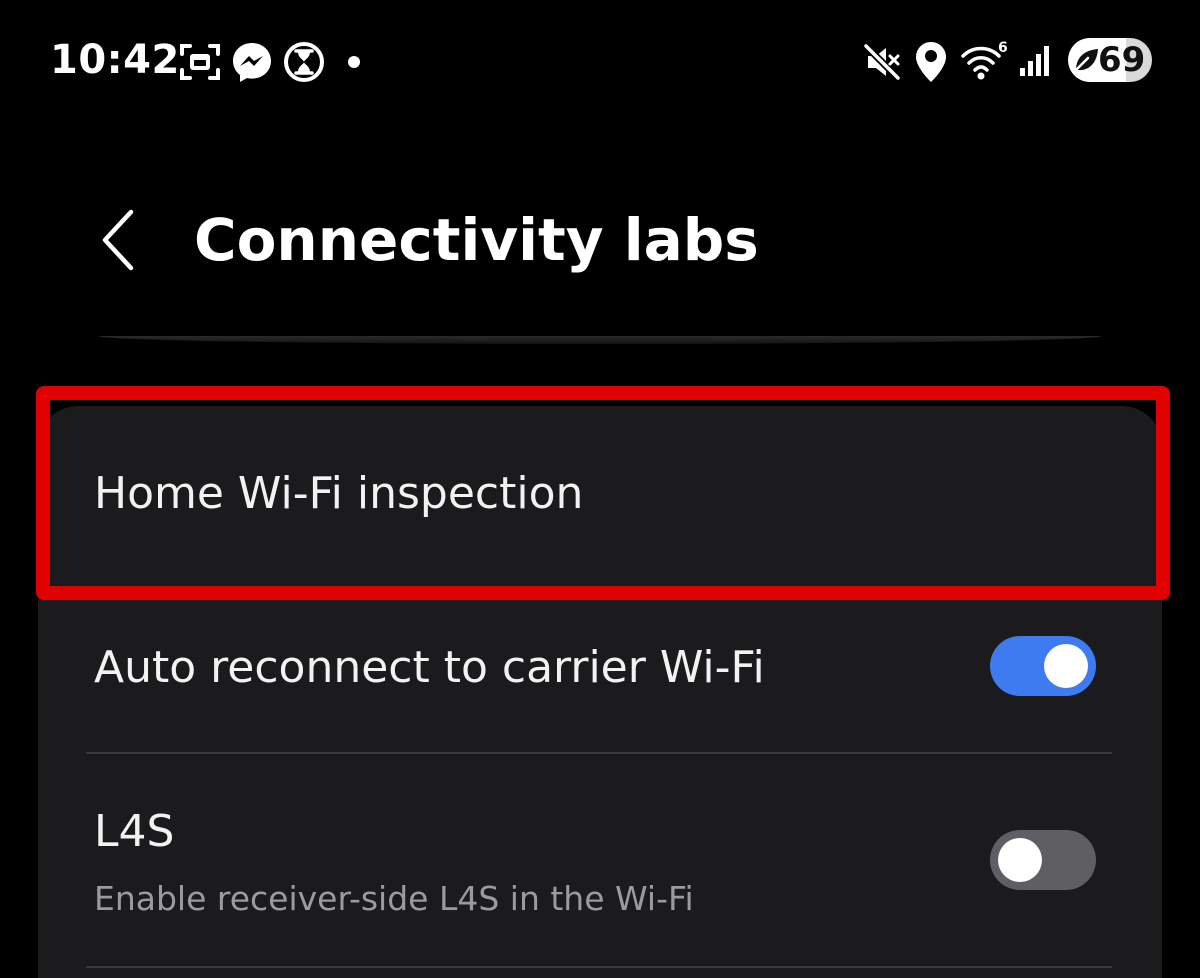 Image resolution: width=1200 pixels, height=978 pixels. What do you see at coordinates (252, 62) in the screenshot?
I see `messenger-icon` at bounding box center [252, 62].